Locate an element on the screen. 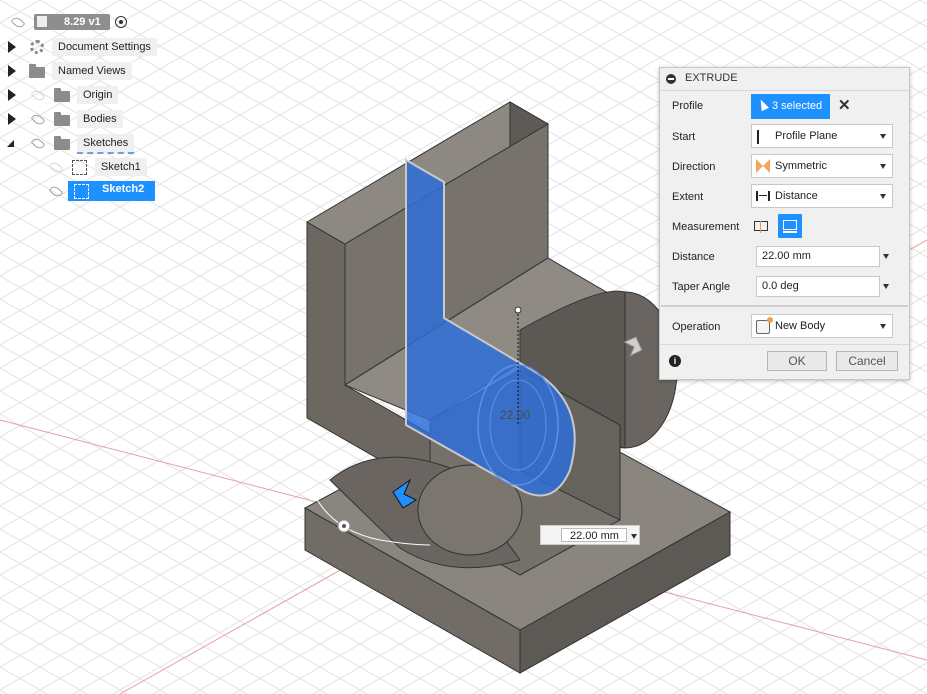 Image resolution: width=927 pixels, height=694 pixels. new-body-icon is located at coordinates (764, 325).